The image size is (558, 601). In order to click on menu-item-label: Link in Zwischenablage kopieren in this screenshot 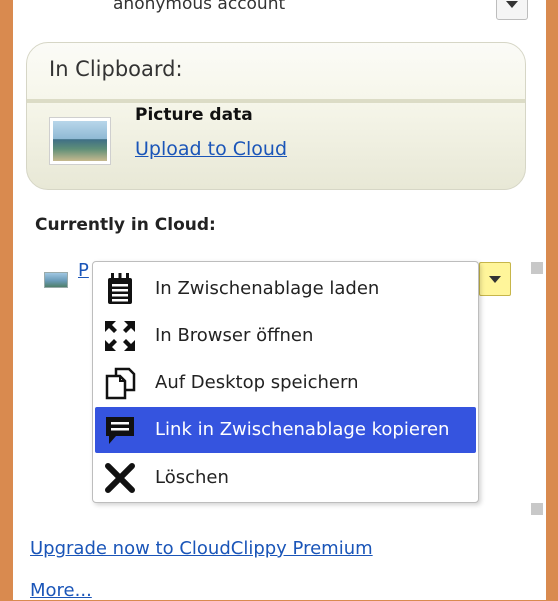, I will do `click(302, 429)`.